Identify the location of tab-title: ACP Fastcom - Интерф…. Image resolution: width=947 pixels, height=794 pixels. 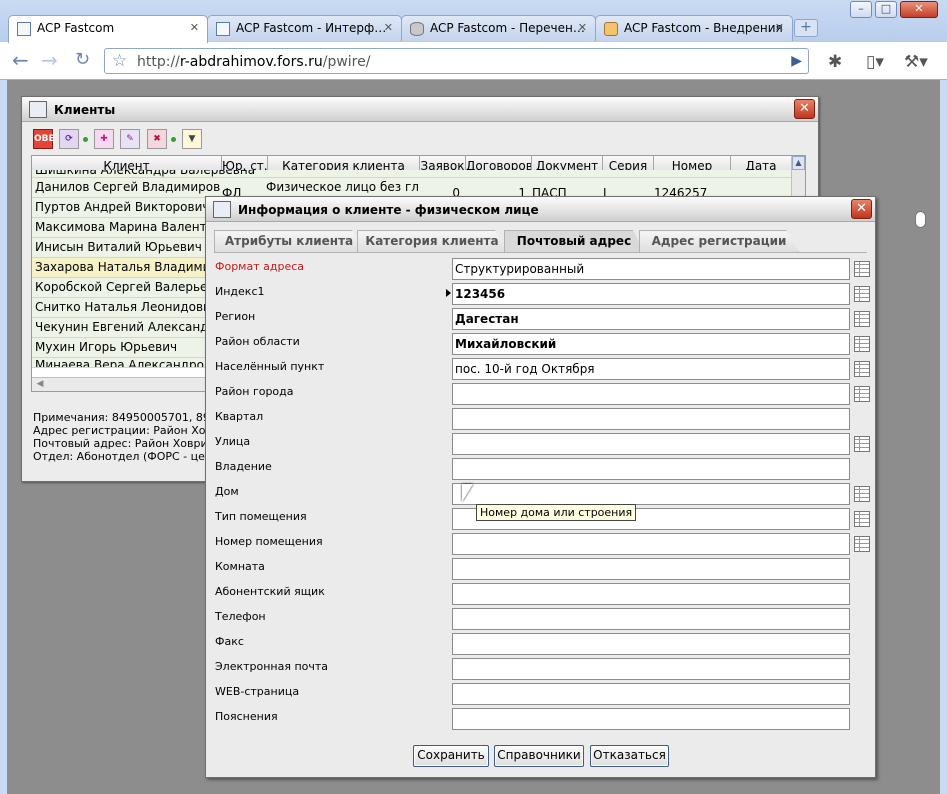
(311, 28).